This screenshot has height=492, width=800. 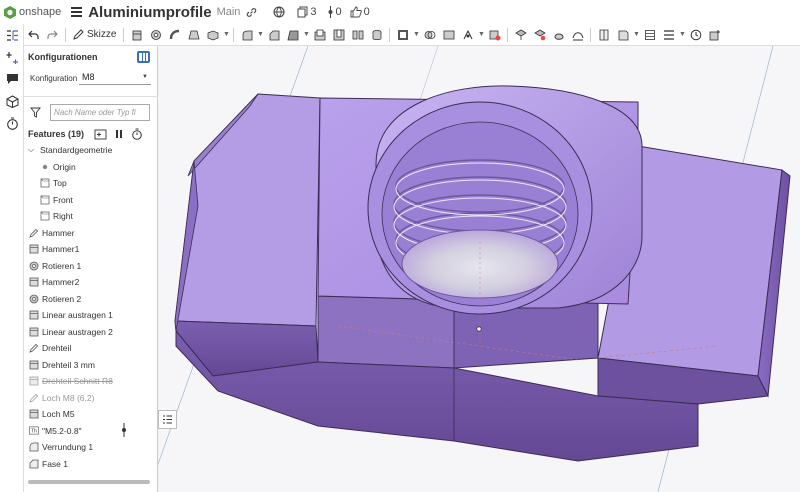 I want to click on sheet-metal-tool, so click(x=603, y=35).